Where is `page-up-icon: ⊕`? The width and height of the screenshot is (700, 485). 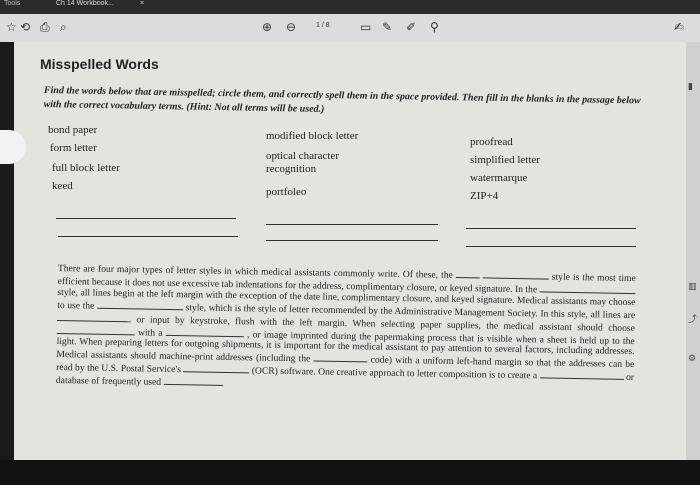 page-up-icon: ⊕ is located at coordinates (267, 27).